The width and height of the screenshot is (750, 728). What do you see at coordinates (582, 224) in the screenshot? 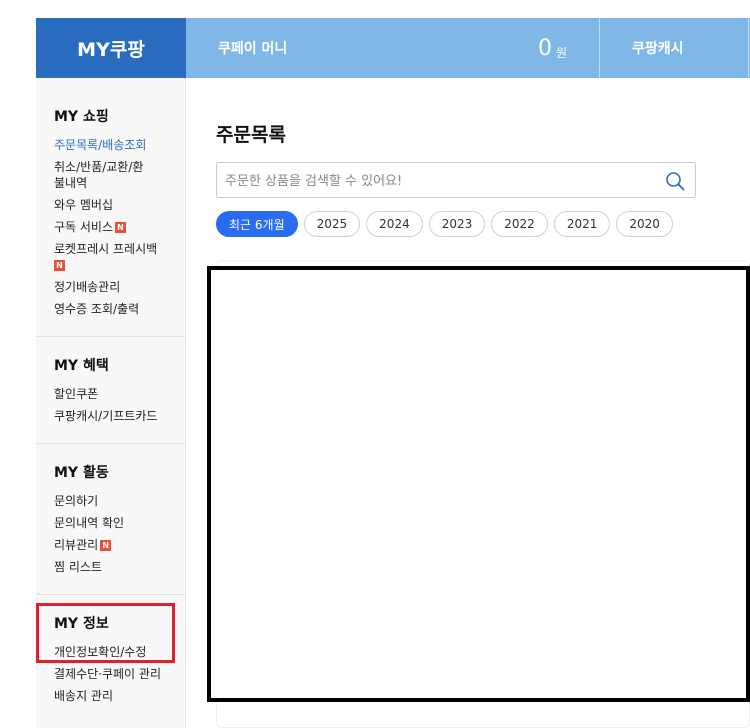
I see `chip-year-2021: 2021` at bounding box center [582, 224].